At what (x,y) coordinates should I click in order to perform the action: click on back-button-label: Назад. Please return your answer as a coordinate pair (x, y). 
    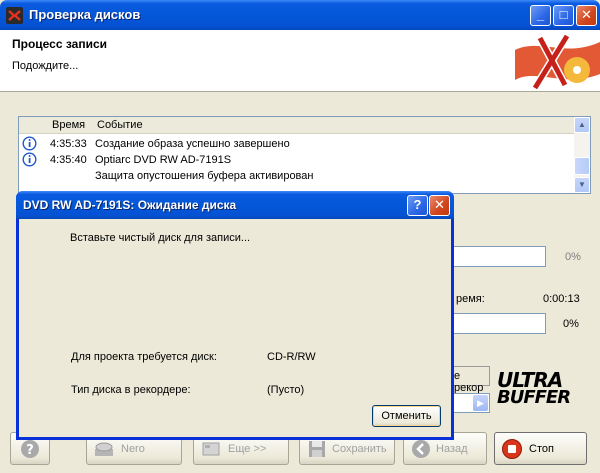
    Looking at the image, I should click on (452, 449).